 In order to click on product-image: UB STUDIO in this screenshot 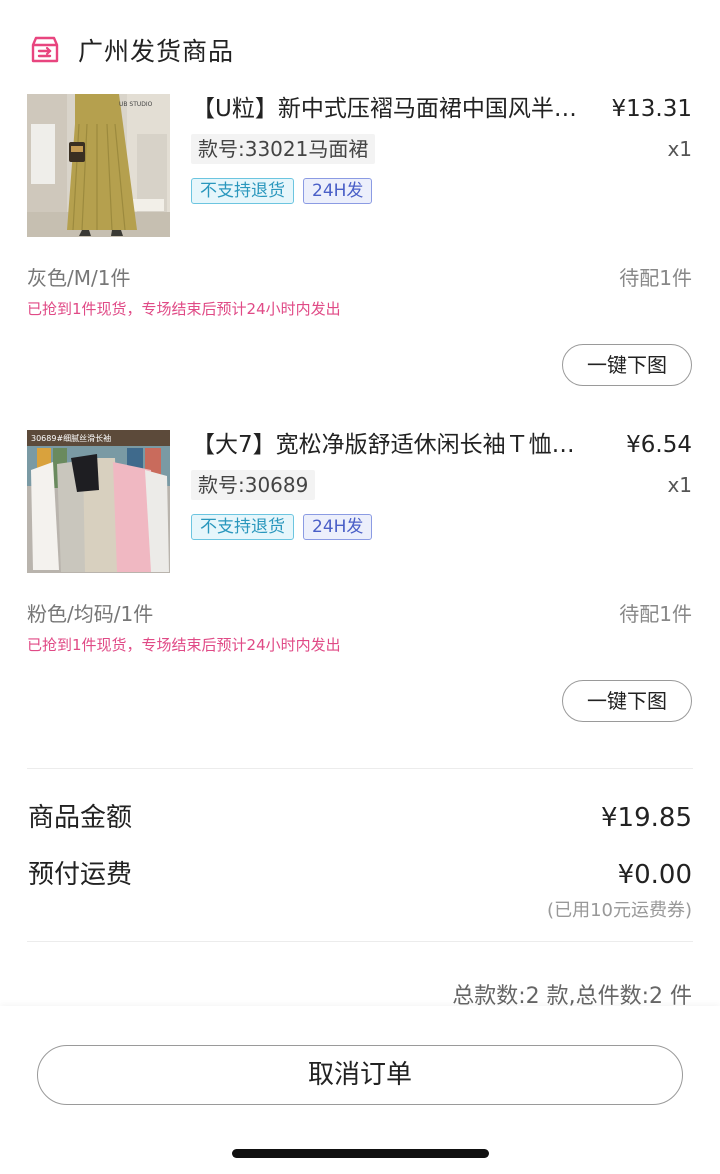, I will do `click(98, 165)`.